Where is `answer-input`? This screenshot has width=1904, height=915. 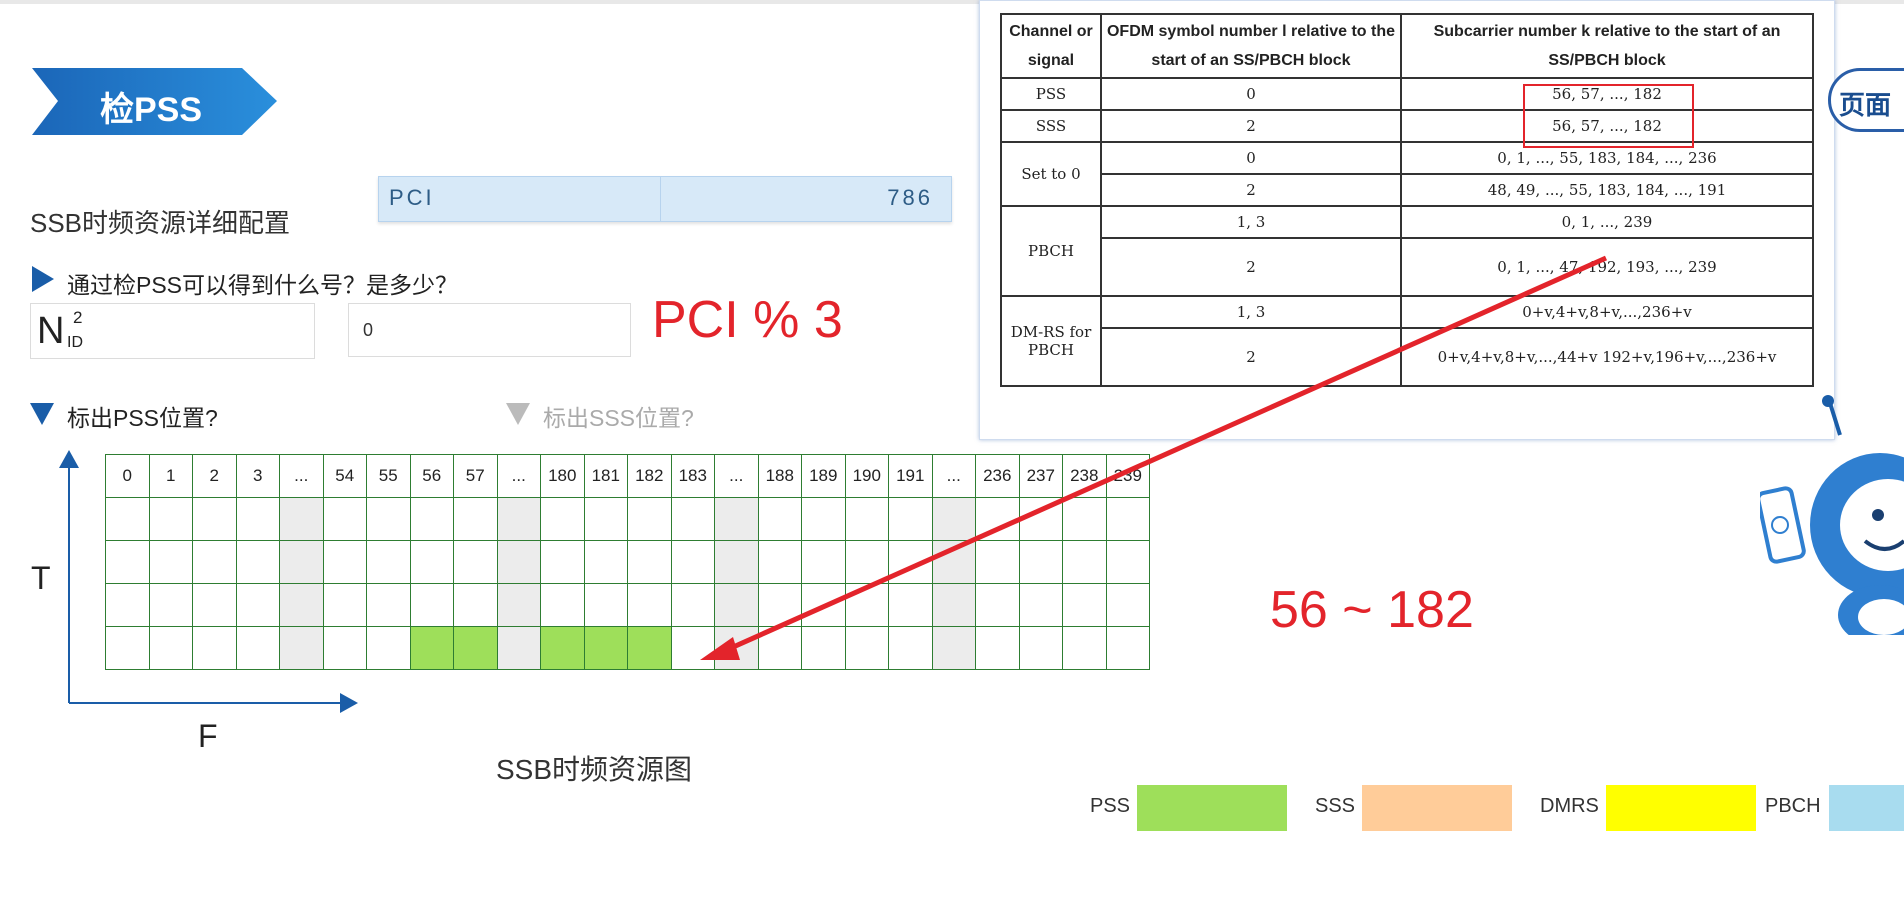
answer-input is located at coordinates (489, 330).